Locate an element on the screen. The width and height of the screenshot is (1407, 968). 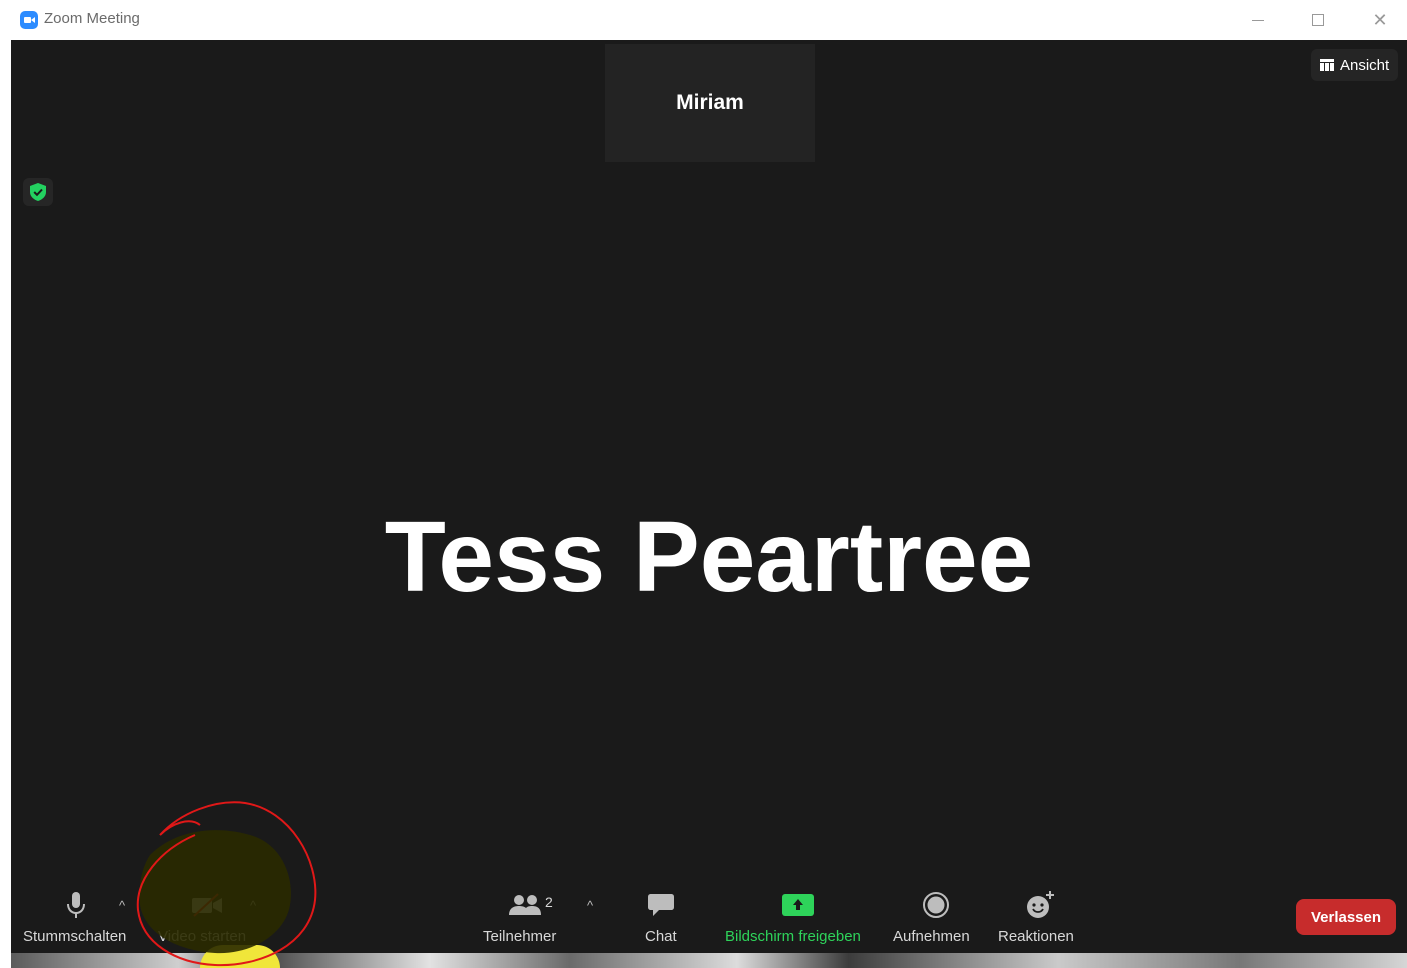
close-icon: ✕ is located at coordinates (1380, 19).